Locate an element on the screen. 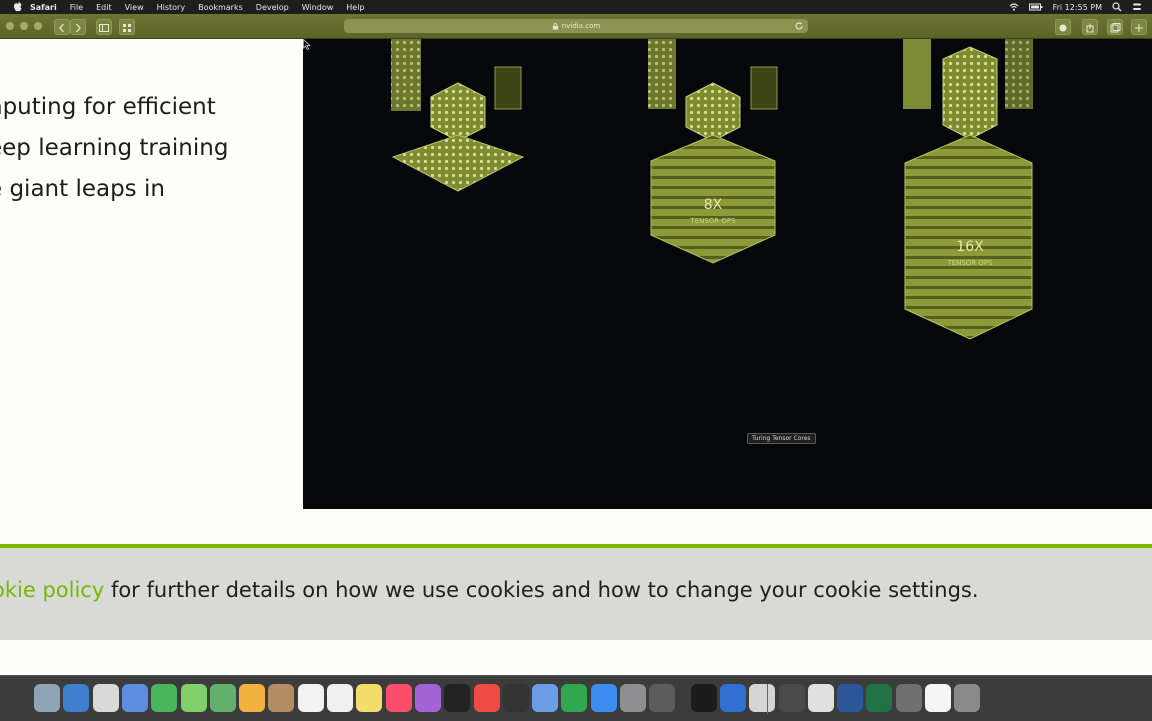  dock-separator is located at coordinates (767, 699).